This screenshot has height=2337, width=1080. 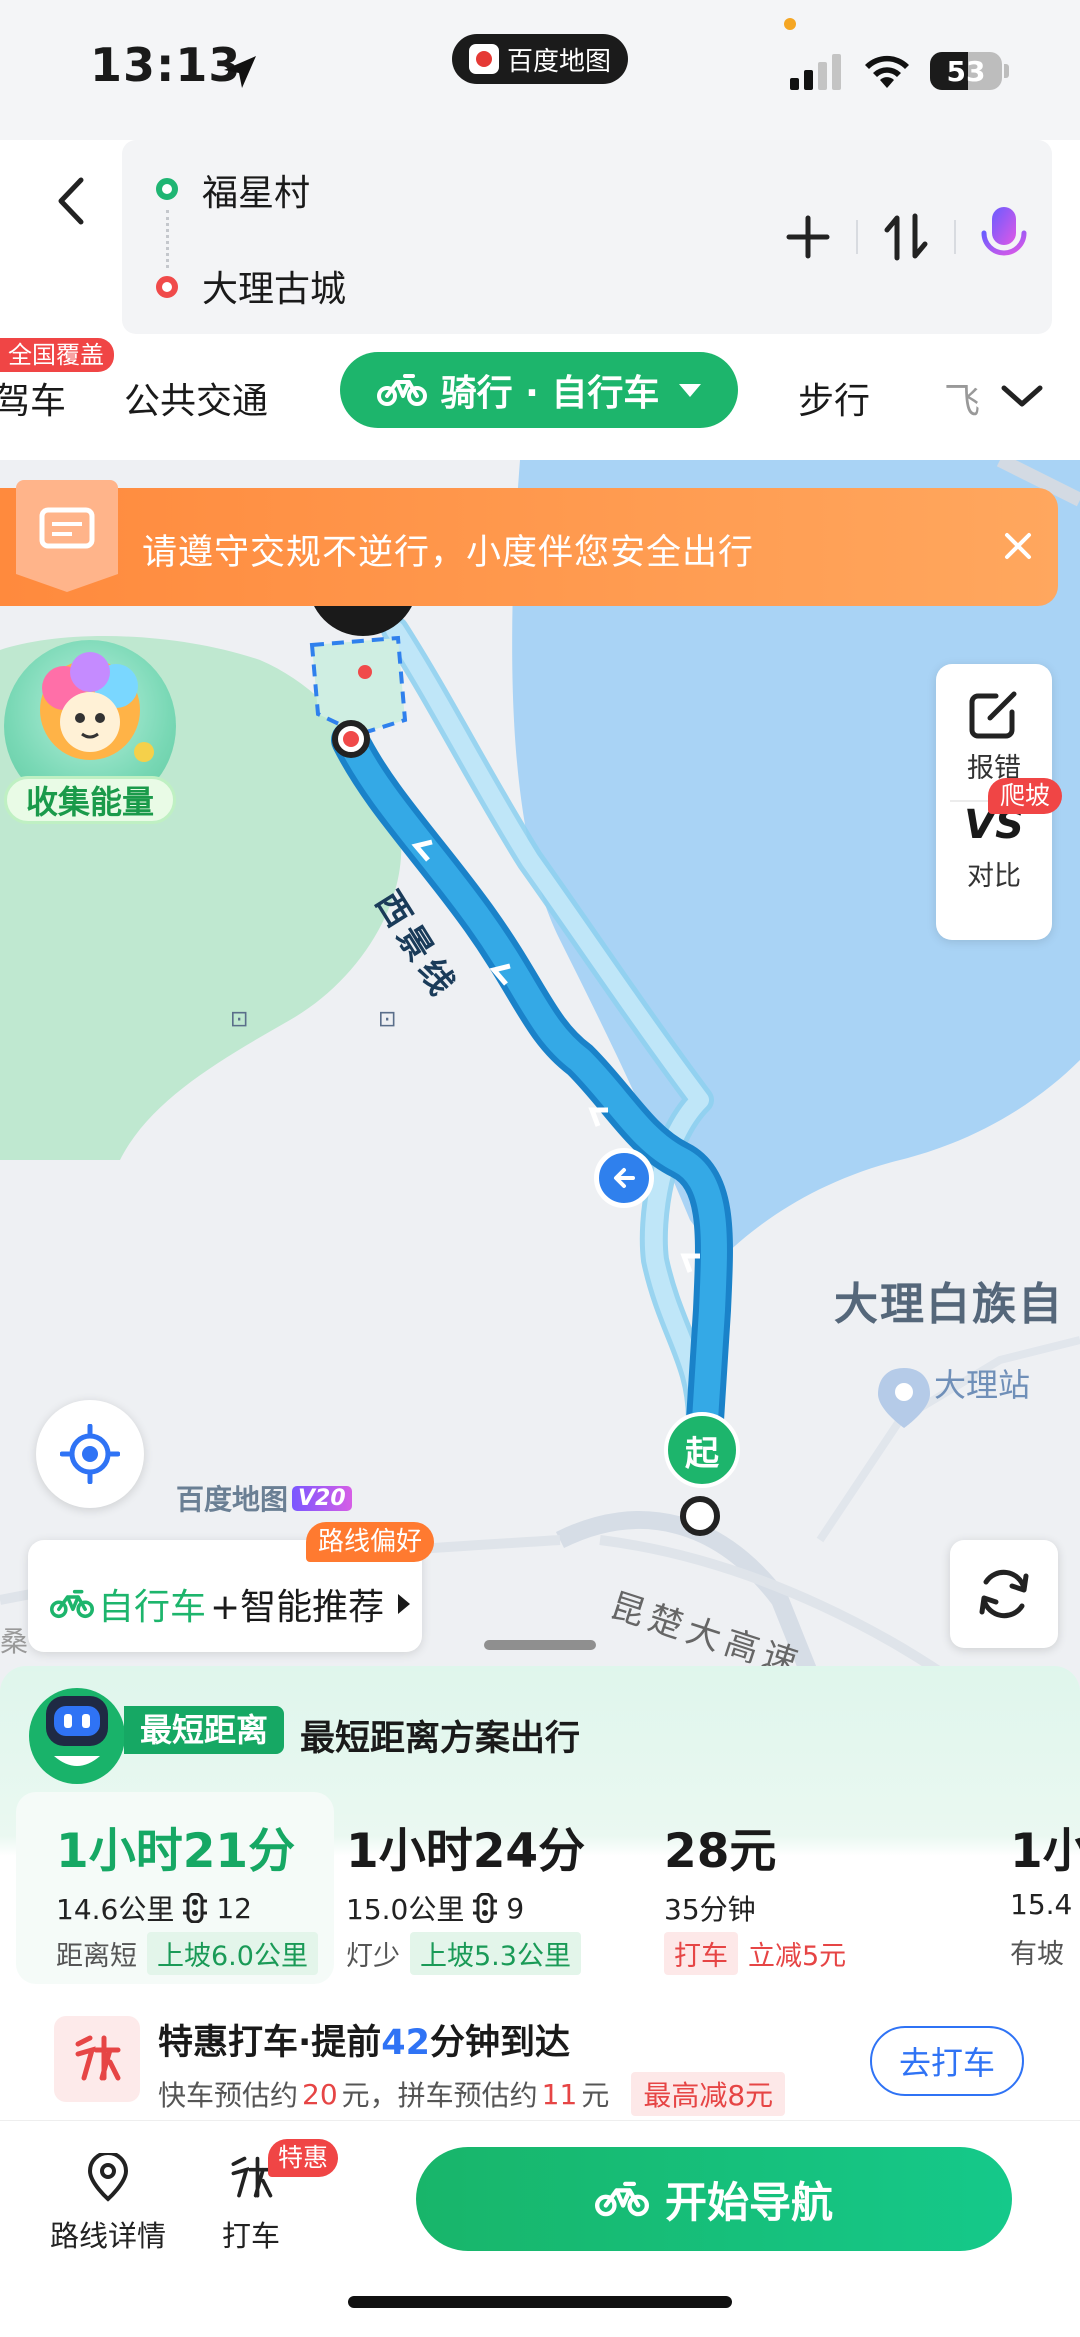 What do you see at coordinates (297, 1607) in the screenshot?
I see `bike-pref-suffix: +智能推荐` at bounding box center [297, 1607].